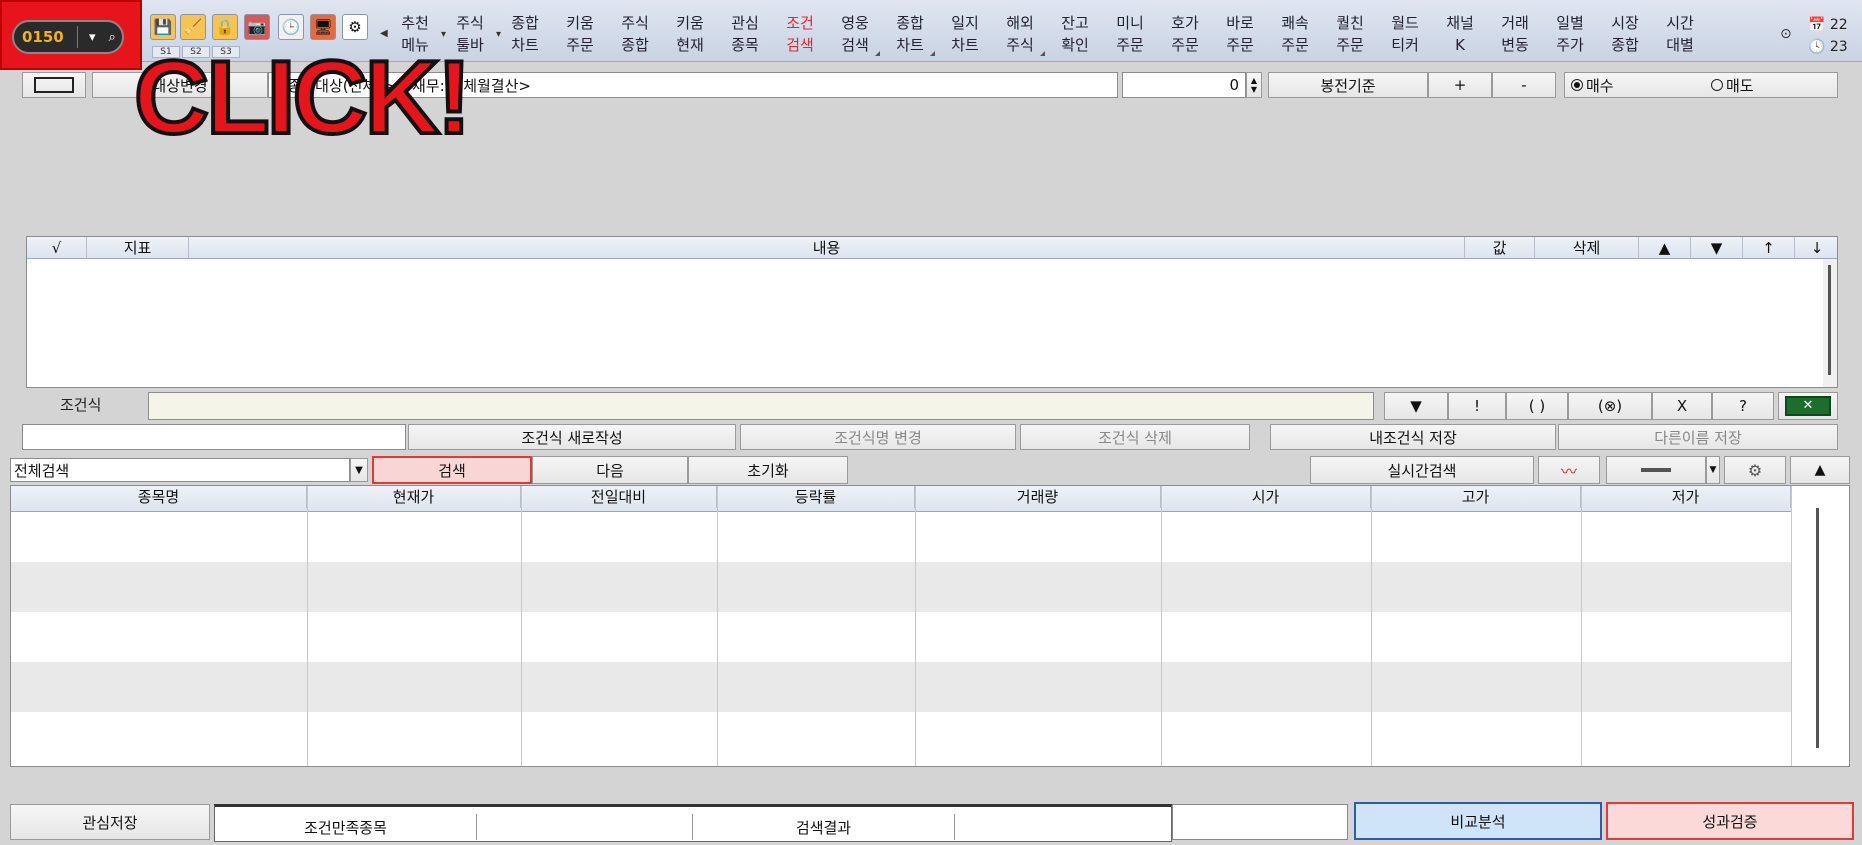 The height and width of the screenshot is (845, 1862). Describe the element at coordinates (878, 437) in the screenshot. I see `rename-condition-button: 조건식명 변경` at that location.